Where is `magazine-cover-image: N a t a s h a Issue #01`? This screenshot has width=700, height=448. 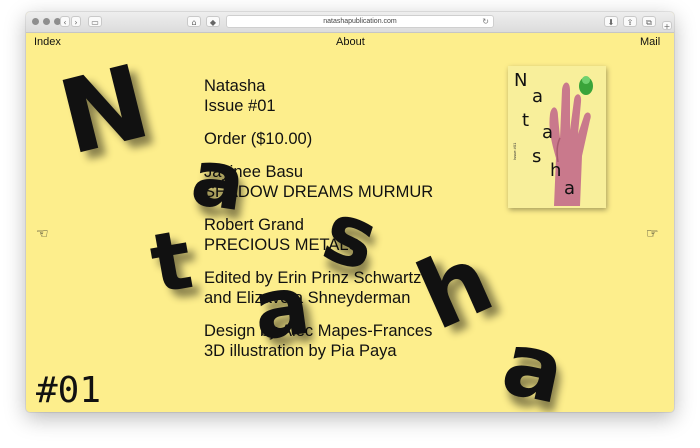 magazine-cover-image: N a t a s h a Issue #01 is located at coordinates (557, 137).